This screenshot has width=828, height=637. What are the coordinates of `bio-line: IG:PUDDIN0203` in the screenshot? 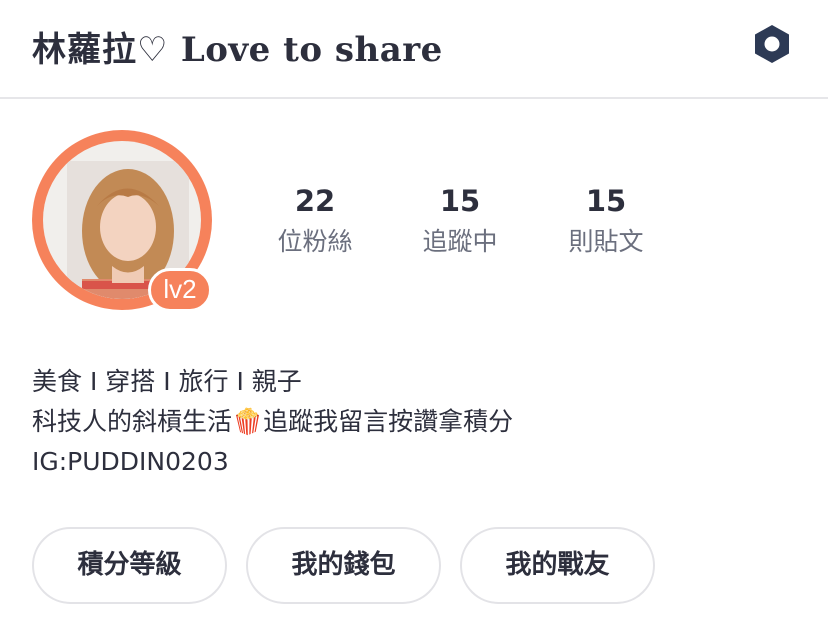 It's located at (130, 461).